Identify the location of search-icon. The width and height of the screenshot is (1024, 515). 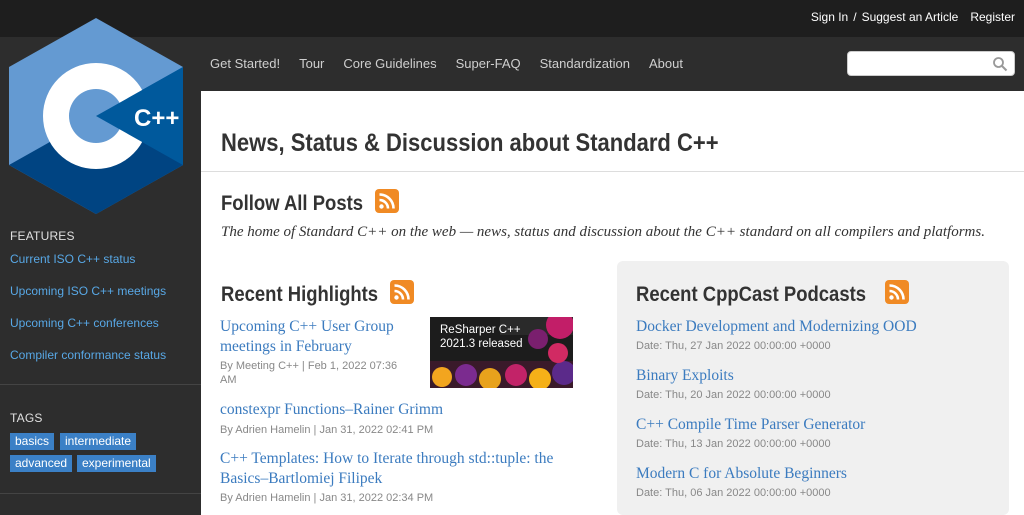
(1000, 64).